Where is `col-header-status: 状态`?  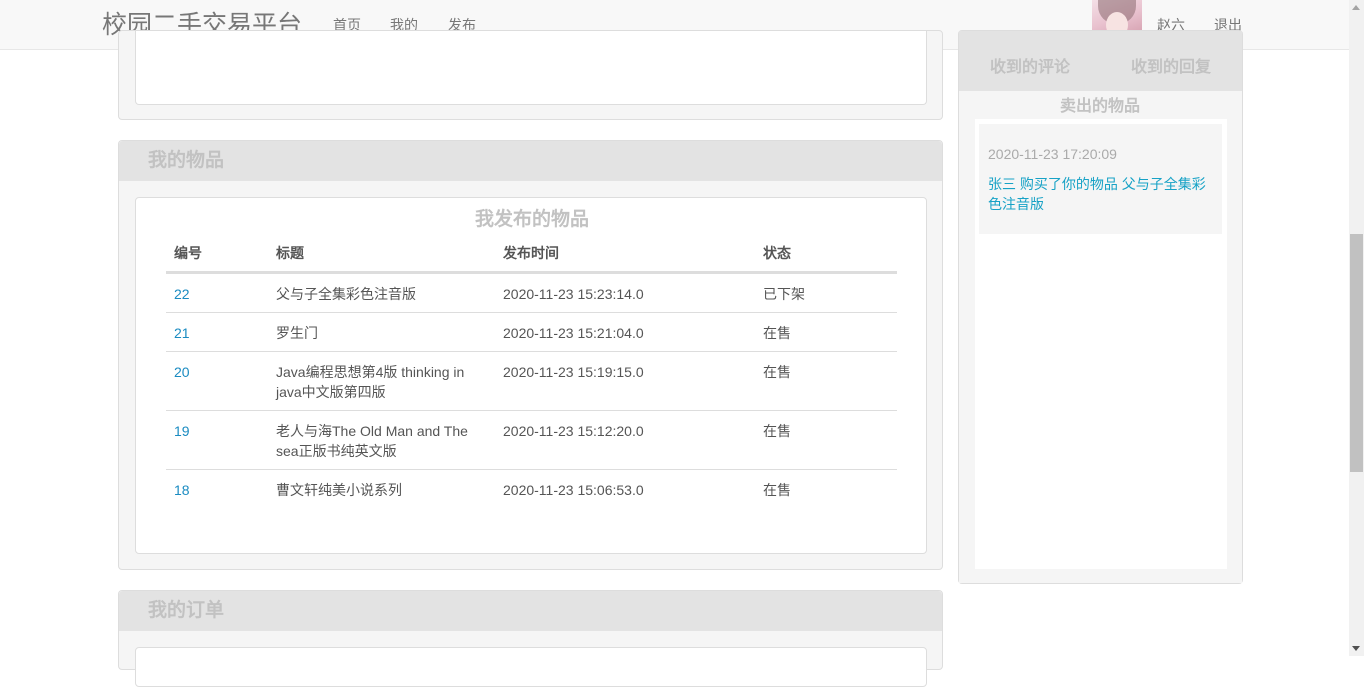
col-header-status: 状态 is located at coordinates (826, 254).